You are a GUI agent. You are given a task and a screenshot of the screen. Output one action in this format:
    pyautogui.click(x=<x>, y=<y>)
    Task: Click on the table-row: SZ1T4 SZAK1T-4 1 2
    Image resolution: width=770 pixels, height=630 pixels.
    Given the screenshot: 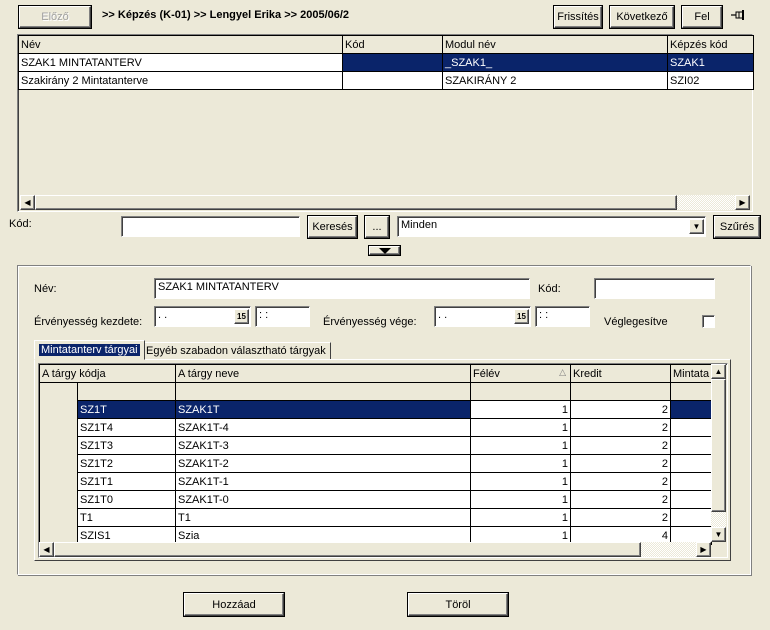 What is the action you would take?
    pyautogui.click(x=375, y=427)
    